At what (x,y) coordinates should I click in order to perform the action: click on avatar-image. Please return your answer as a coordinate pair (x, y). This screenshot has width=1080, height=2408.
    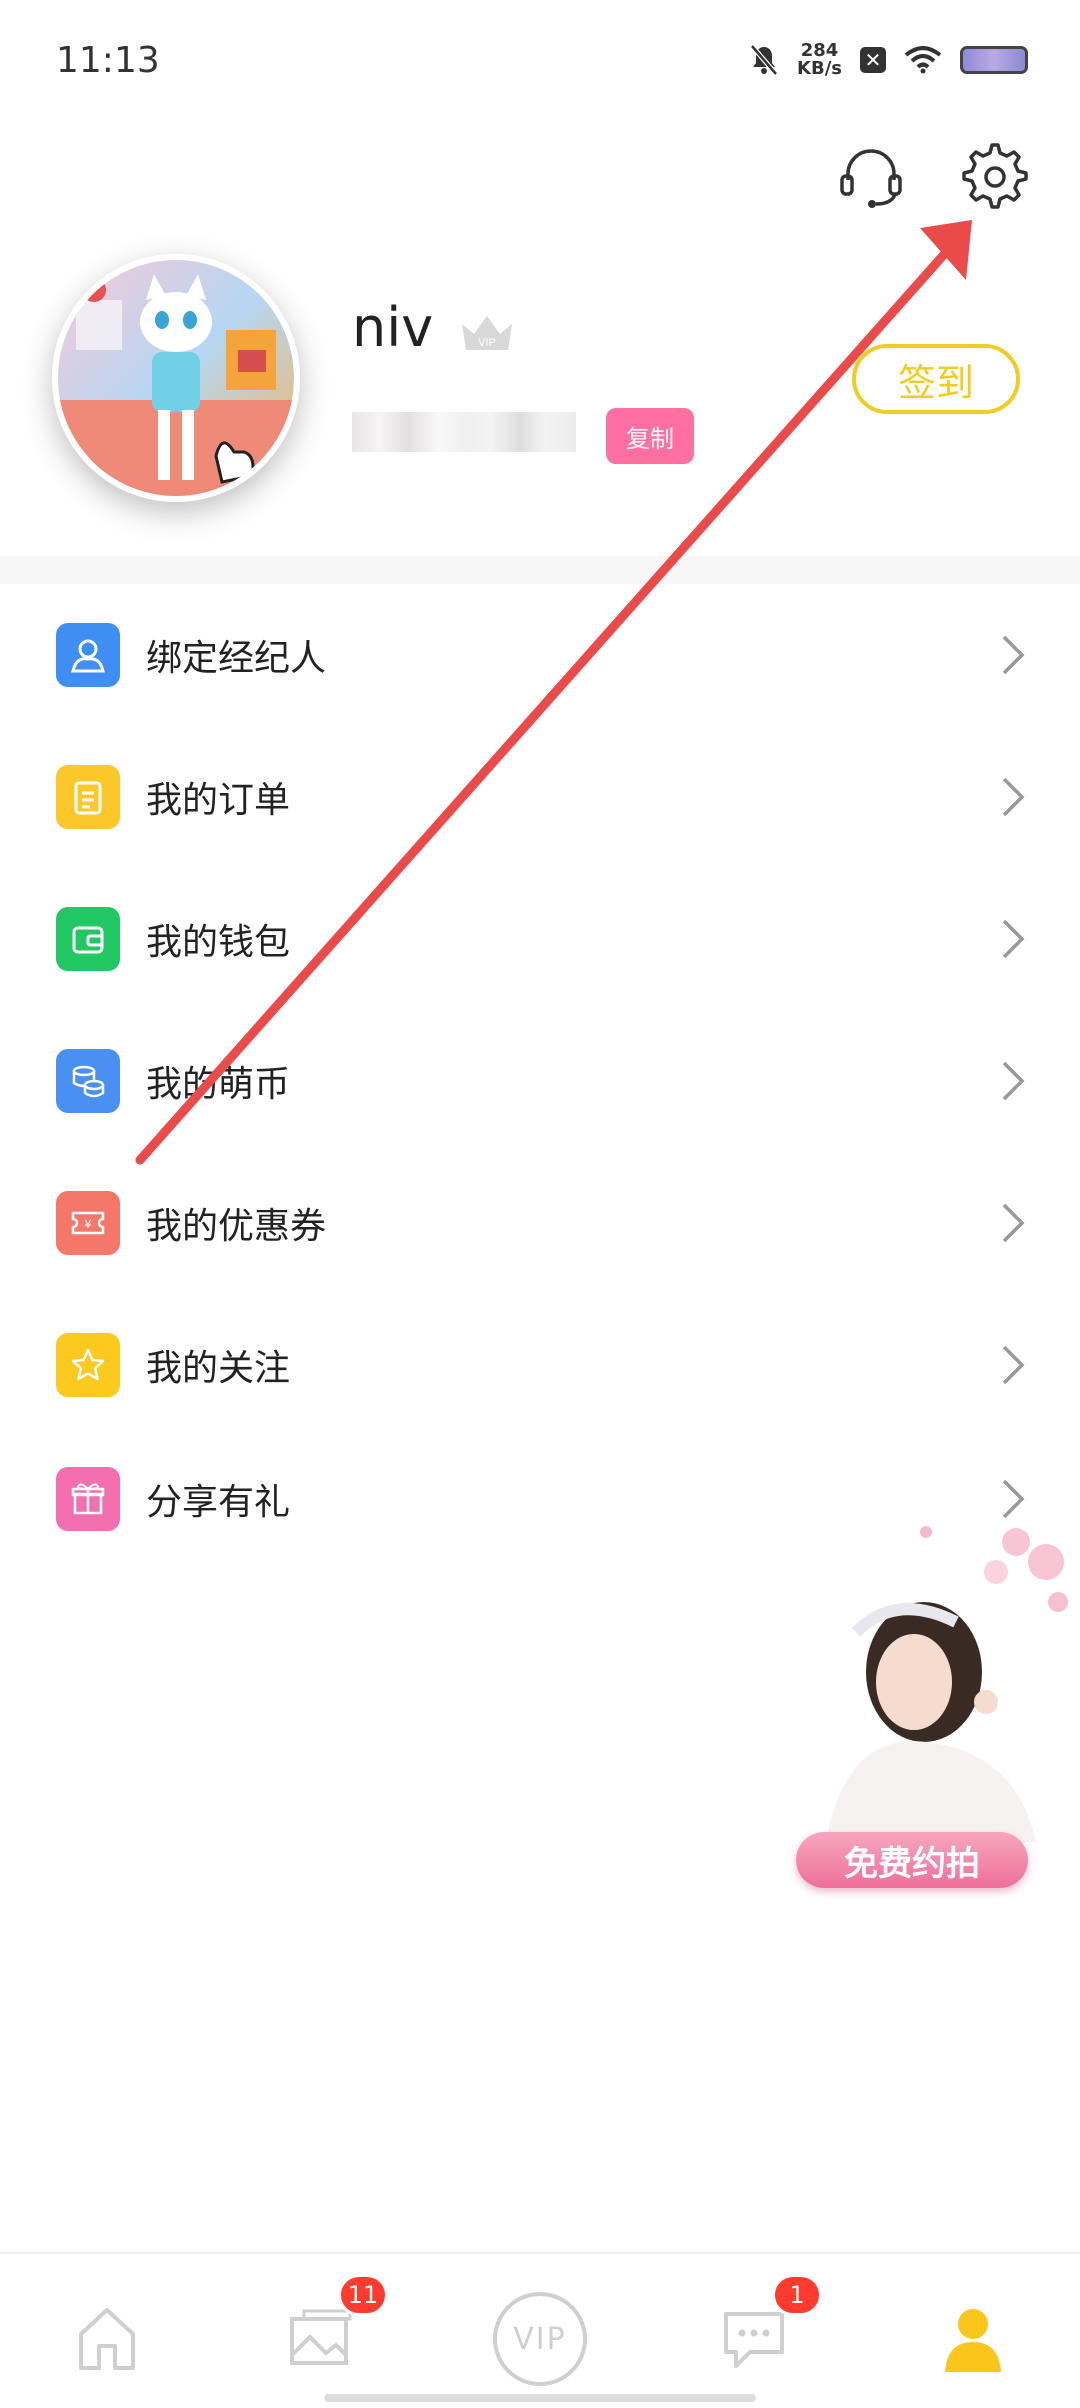
    Looking at the image, I should click on (176, 378).